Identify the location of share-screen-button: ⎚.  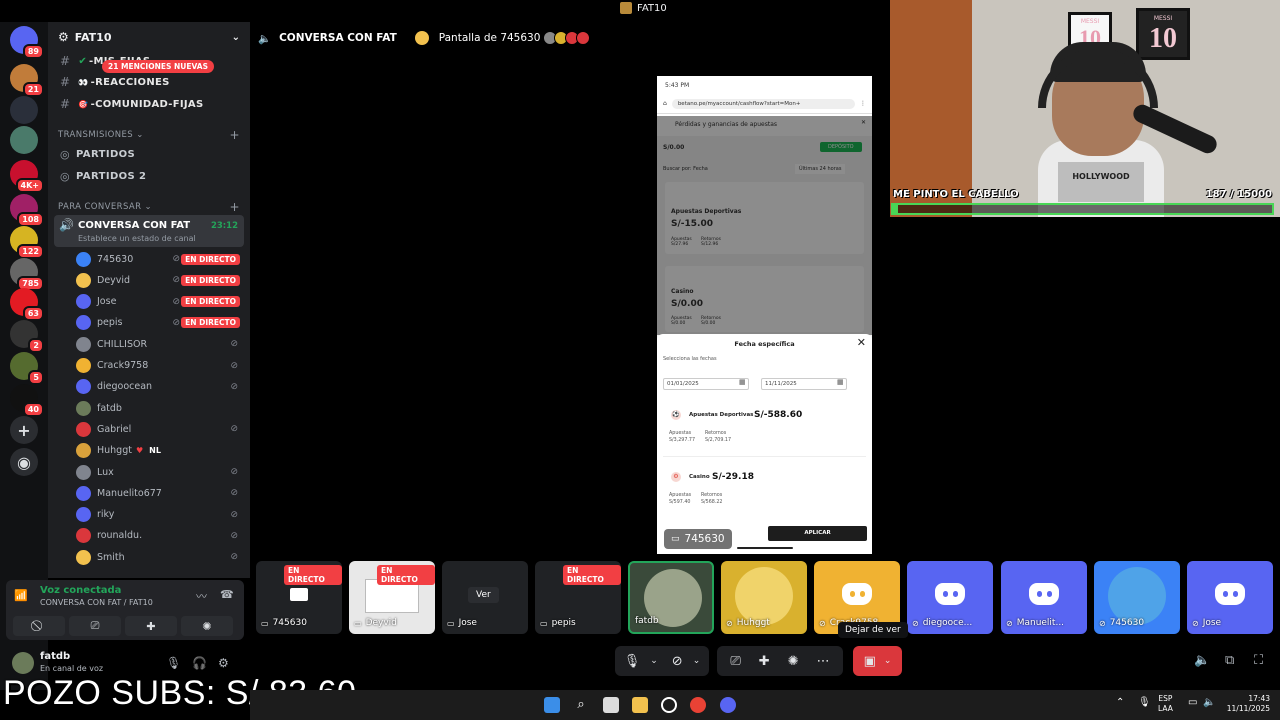
(95, 626).